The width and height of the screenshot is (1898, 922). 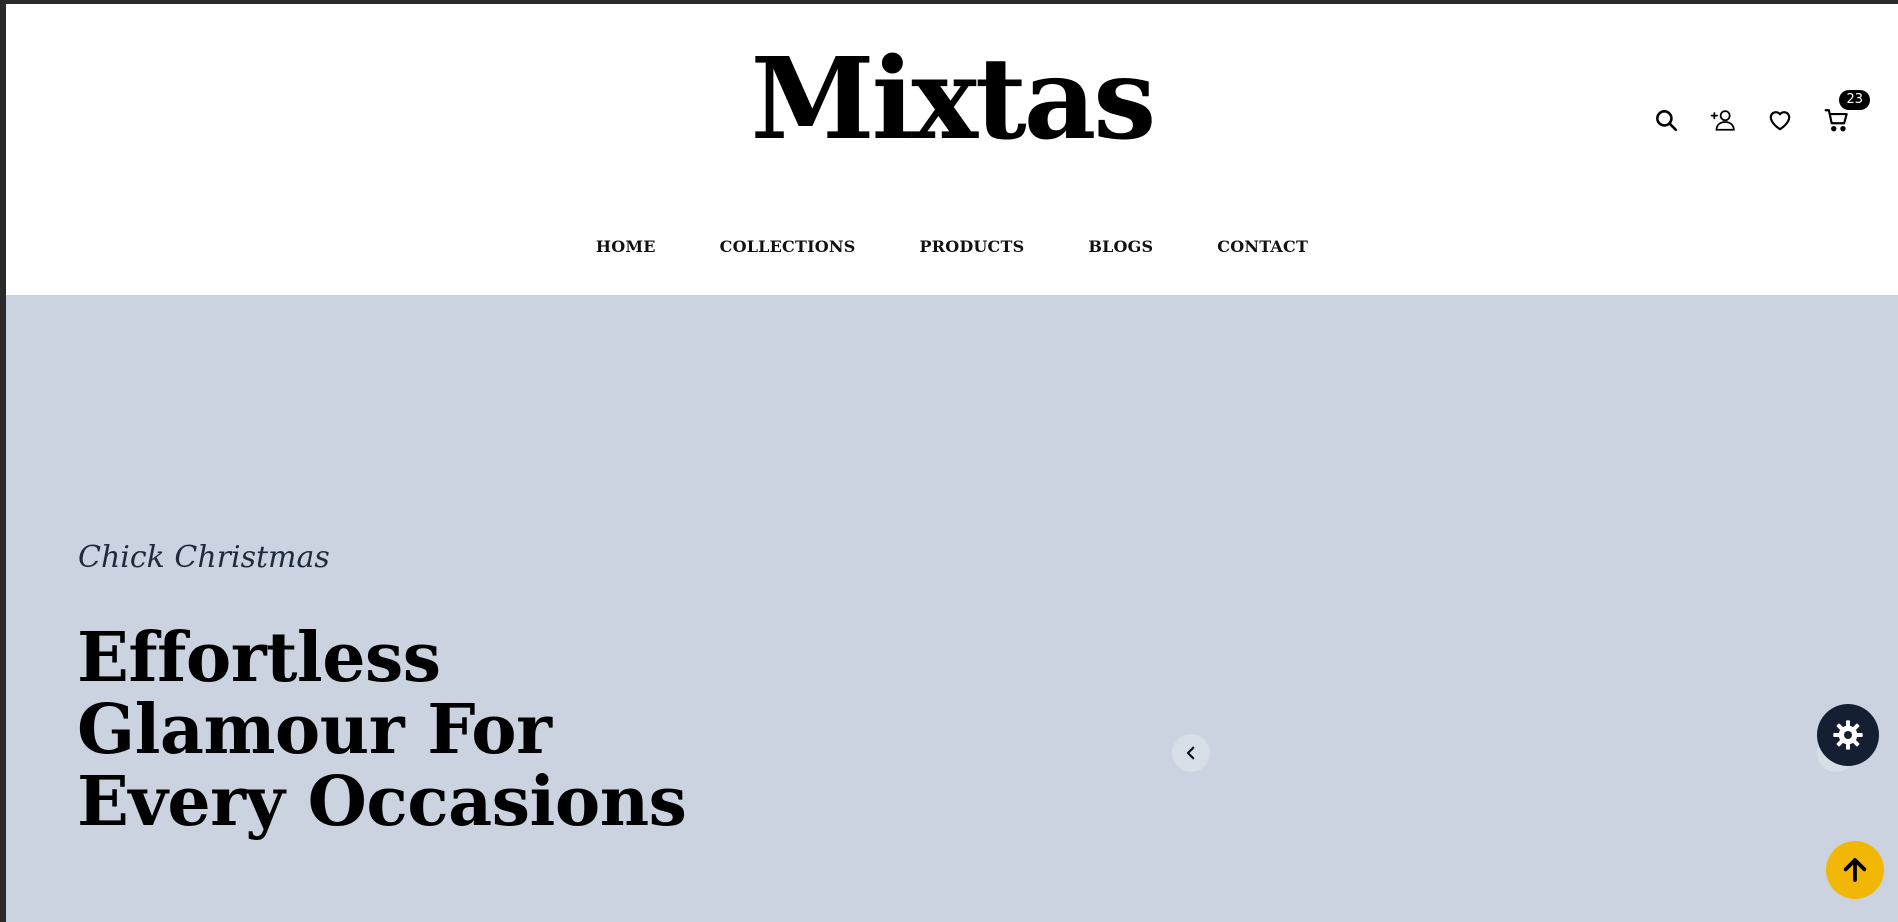 I want to click on theme-settings-button, so click(x=1848, y=735).